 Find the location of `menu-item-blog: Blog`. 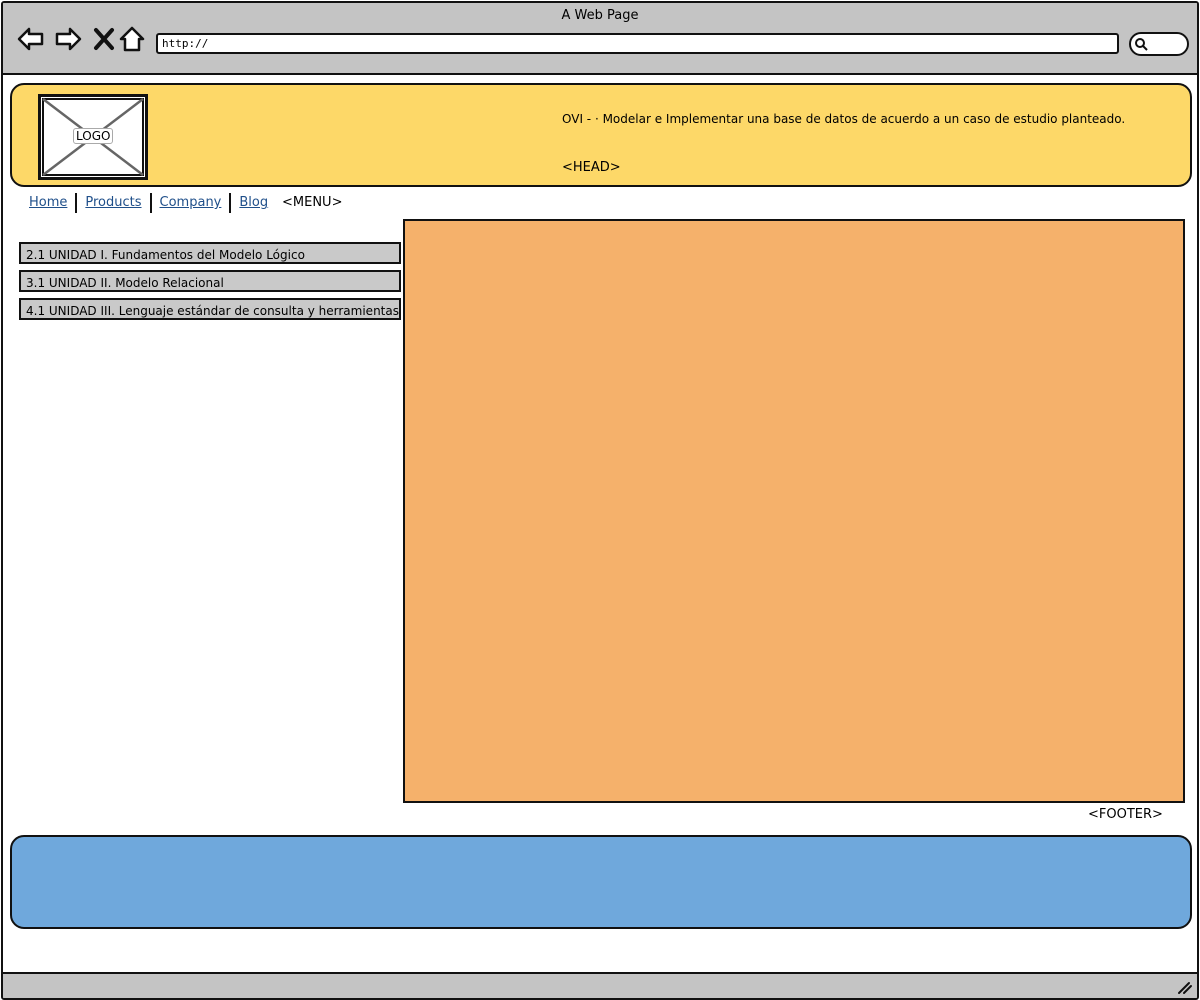

menu-item-blog: Blog is located at coordinates (253, 203).